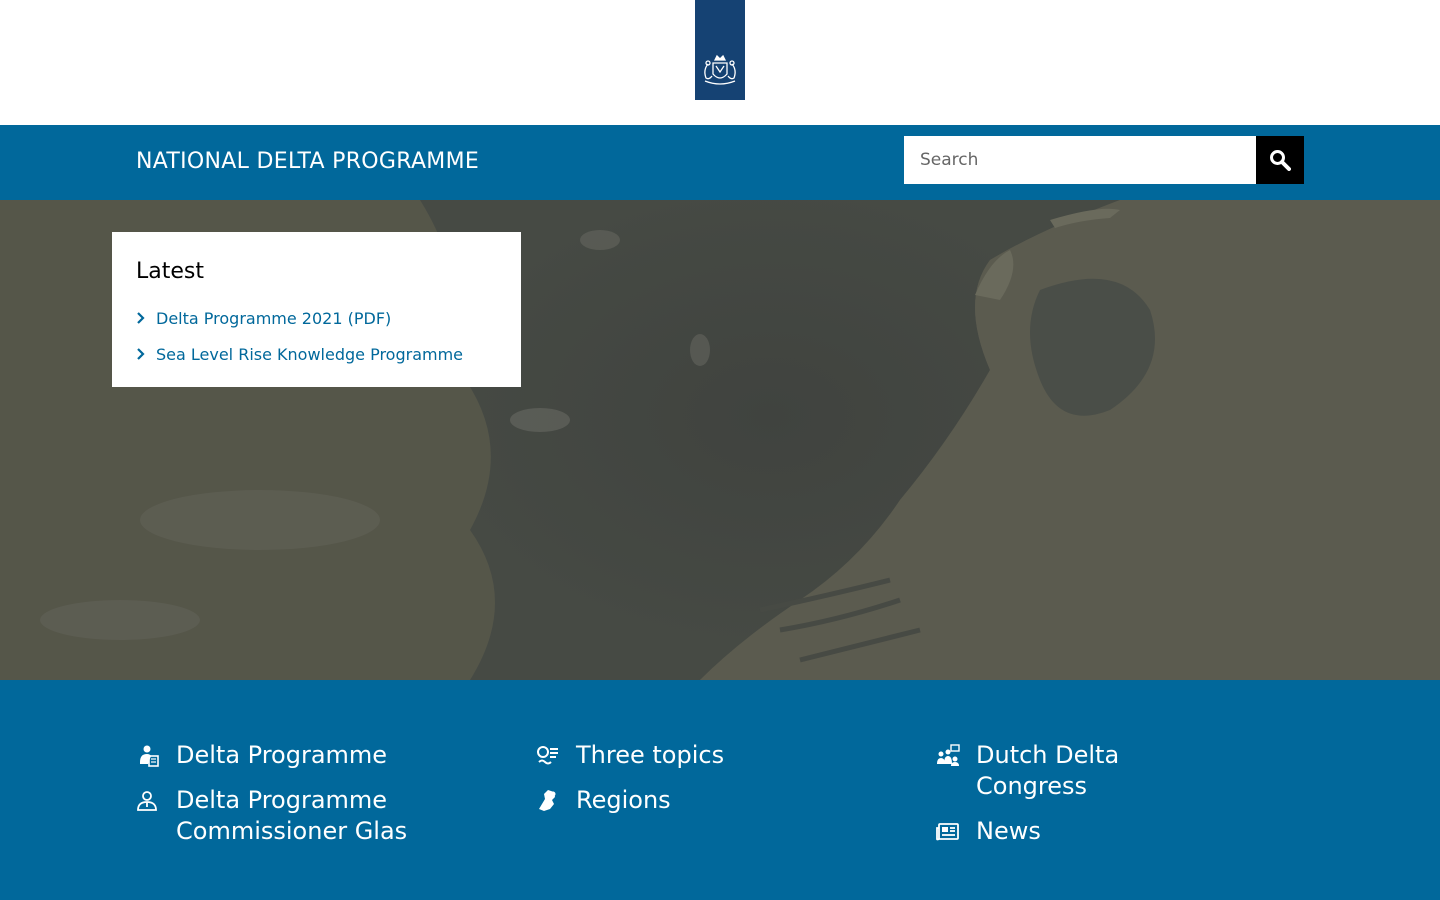 The width and height of the screenshot is (1440, 900). Describe the element at coordinates (306, 816) in the screenshot. I see `nav-item-label: Delta Programme Commissioner Glas` at that location.